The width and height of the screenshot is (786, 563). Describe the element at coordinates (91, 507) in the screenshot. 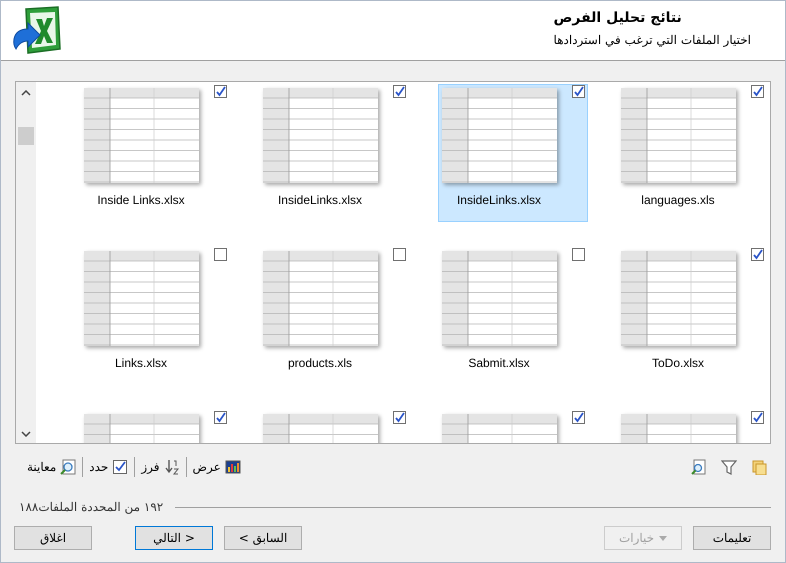

I see `selection-count: ١٩٢ من المحددة الملفات١٨٨` at that location.